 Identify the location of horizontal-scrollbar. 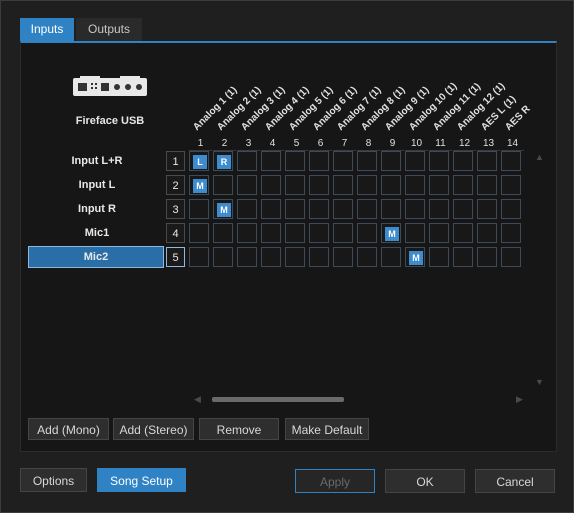
(278, 399).